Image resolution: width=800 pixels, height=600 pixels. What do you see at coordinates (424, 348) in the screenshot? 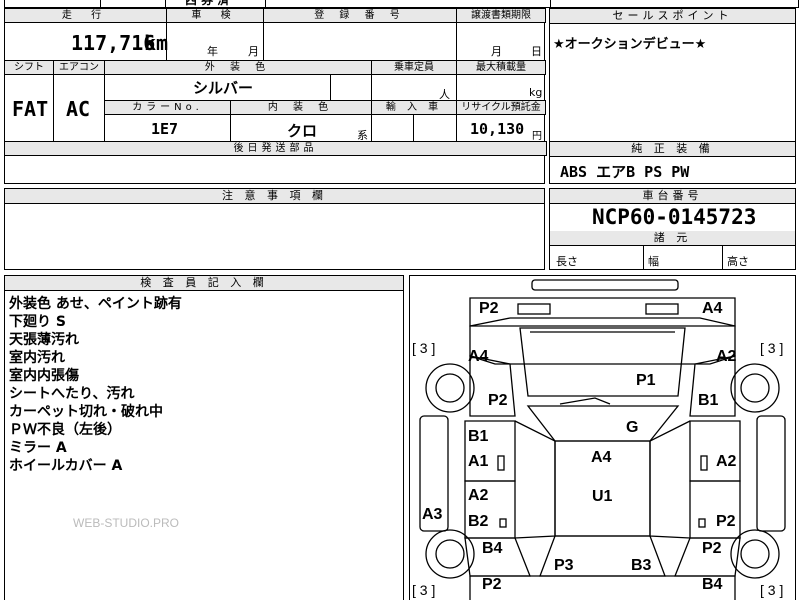
I see `tread-front-left: [ 3 ]` at bounding box center [424, 348].